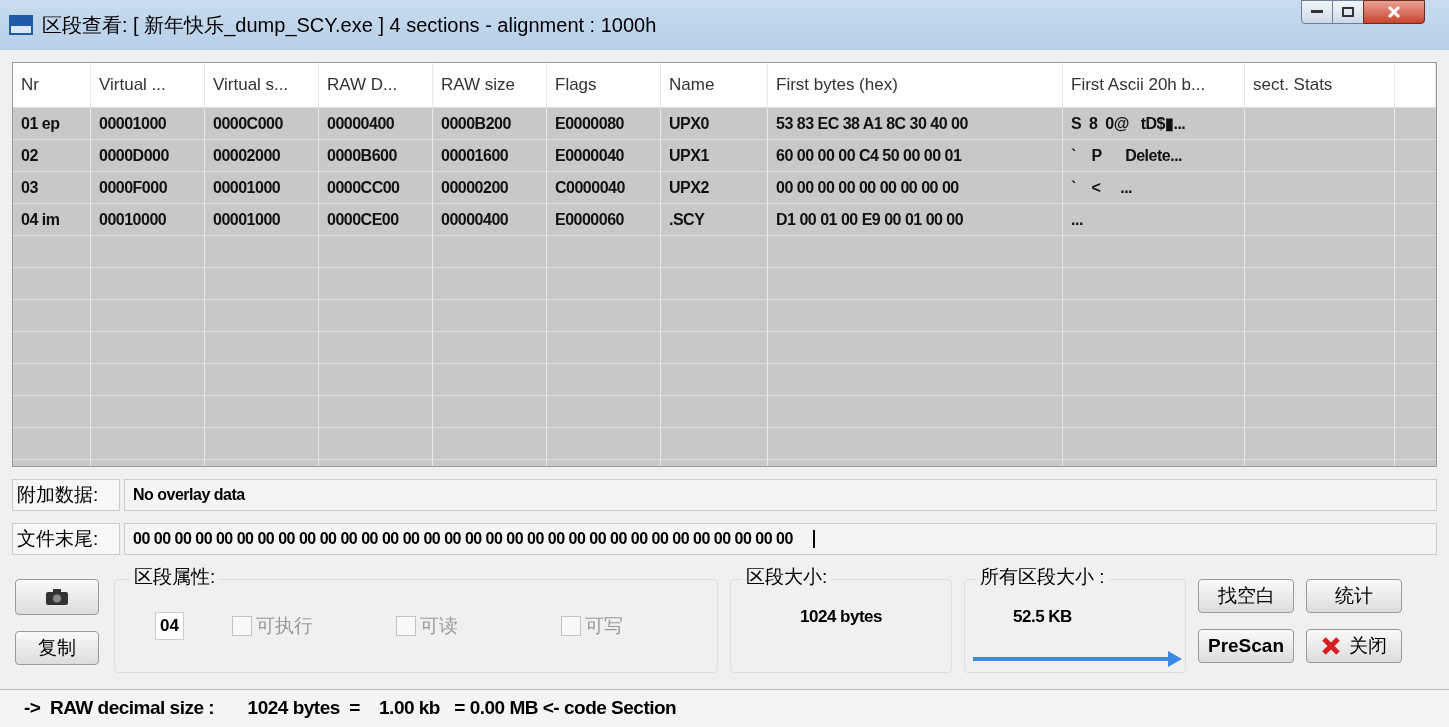 The height and width of the screenshot is (727, 1449). I want to click on table-cell: 0000B200, so click(490, 123).